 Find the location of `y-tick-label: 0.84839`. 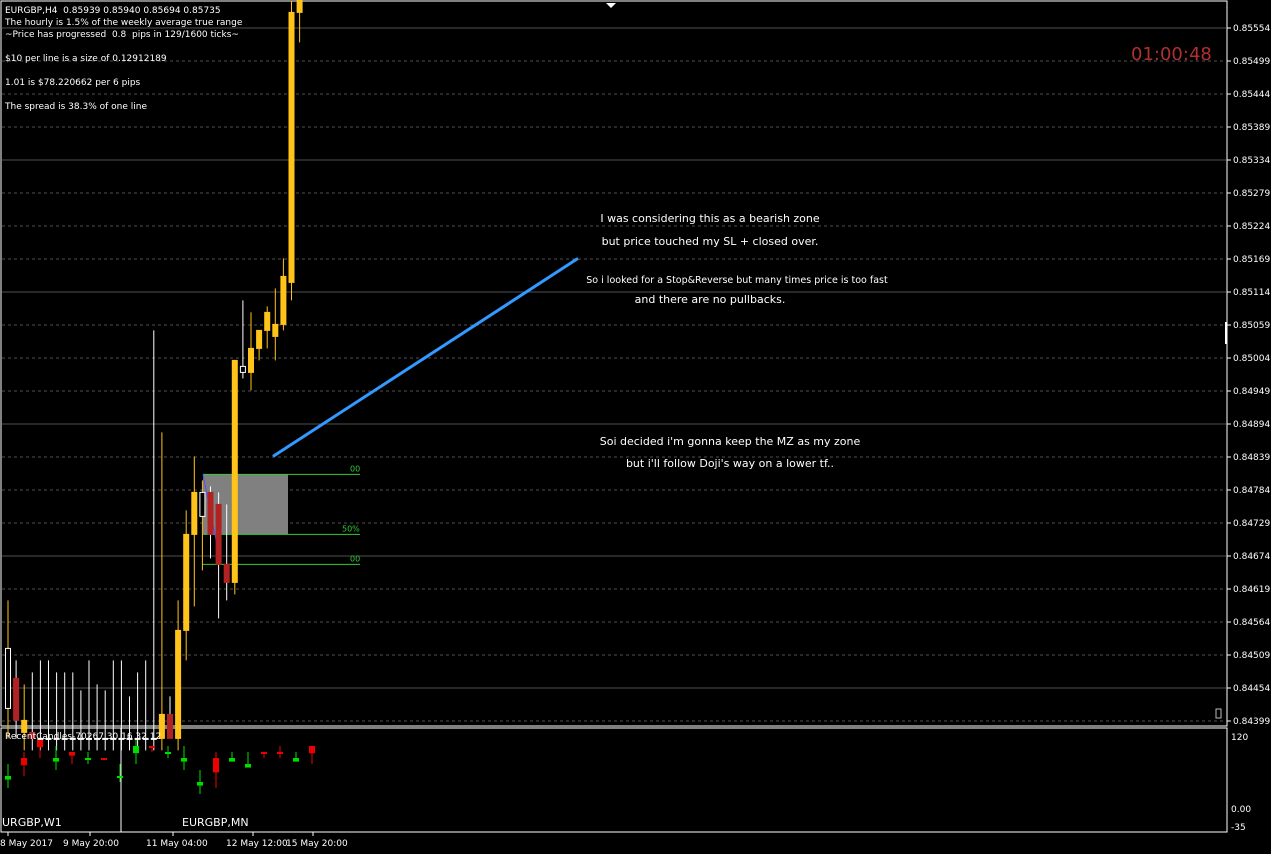

y-tick-label: 0.84839 is located at coordinates (1251, 458).